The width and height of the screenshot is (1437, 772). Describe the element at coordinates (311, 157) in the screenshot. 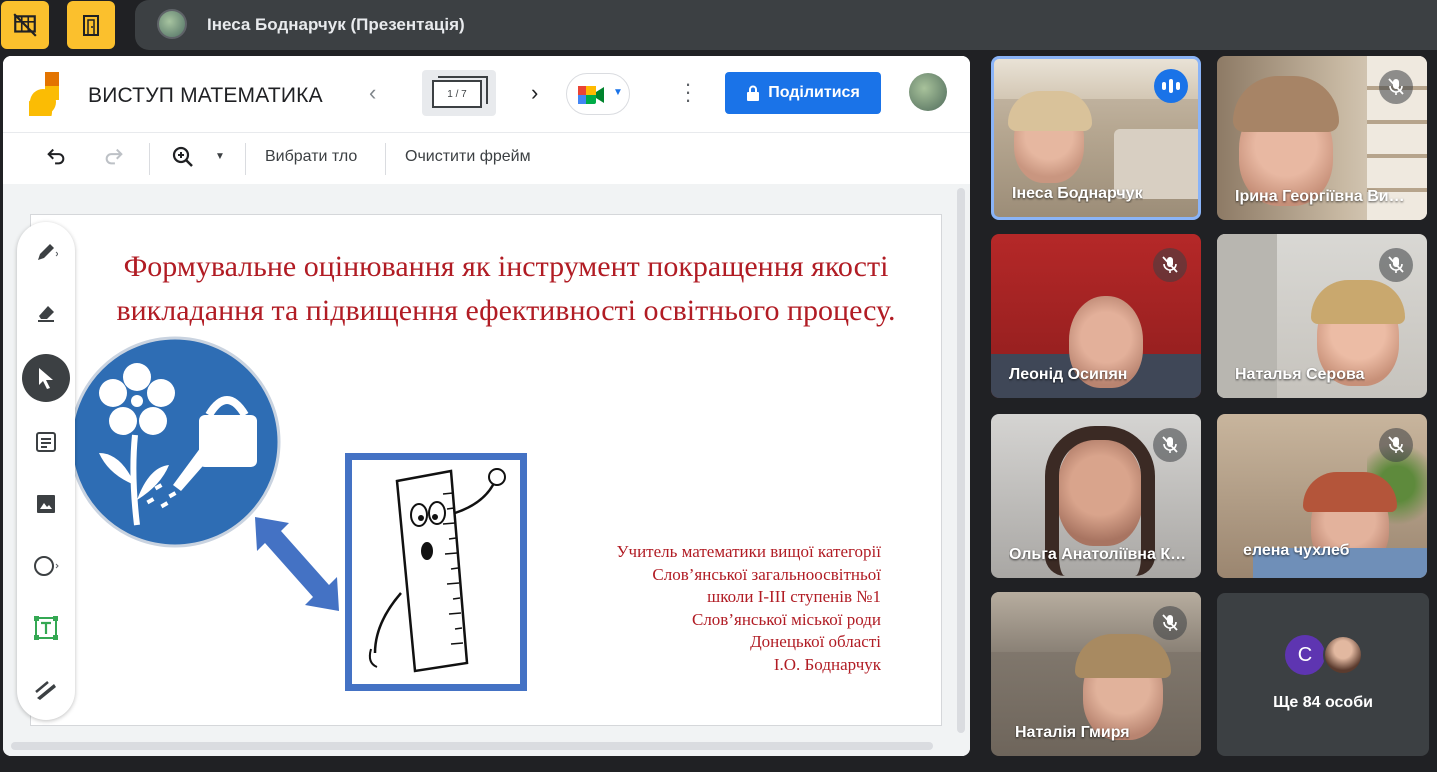

I see `set-background-button: Вибрати тло` at that location.